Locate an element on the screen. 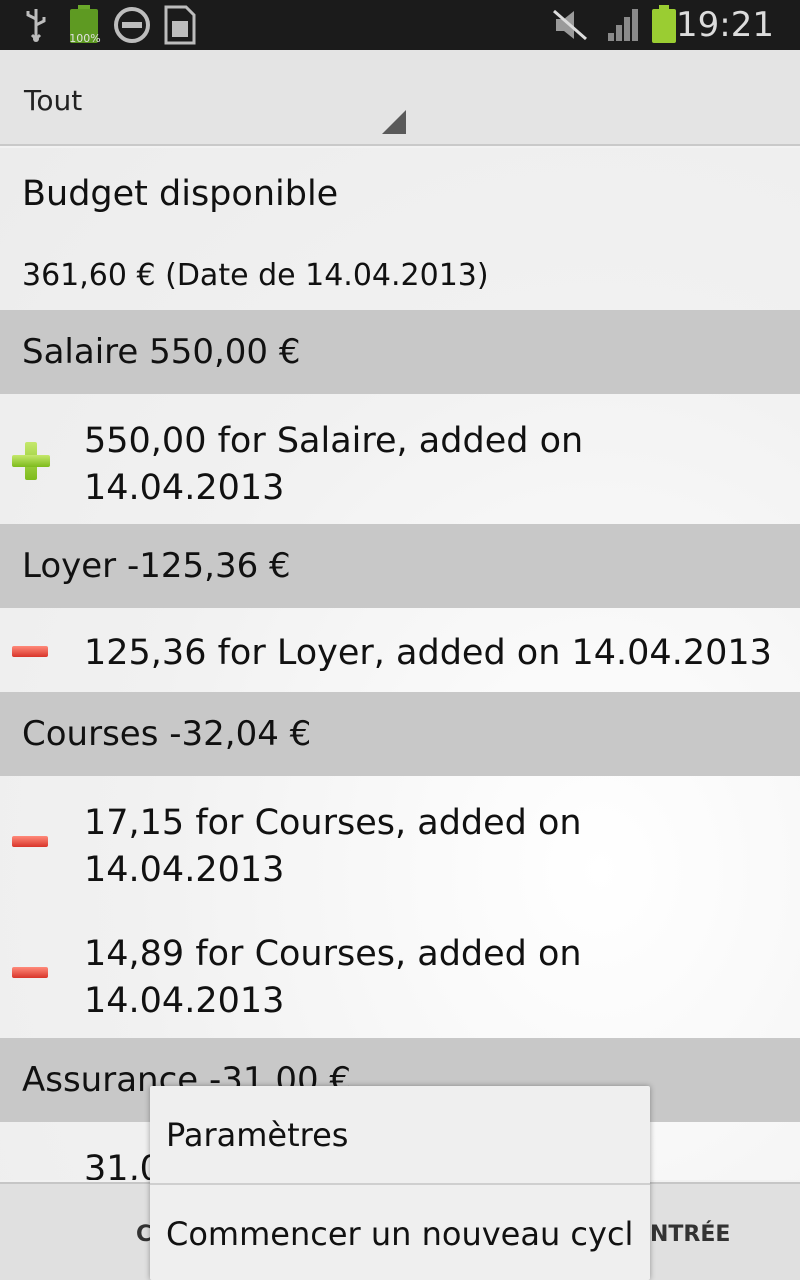  filter-selected-value: Tout is located at coordinates (53, 100).